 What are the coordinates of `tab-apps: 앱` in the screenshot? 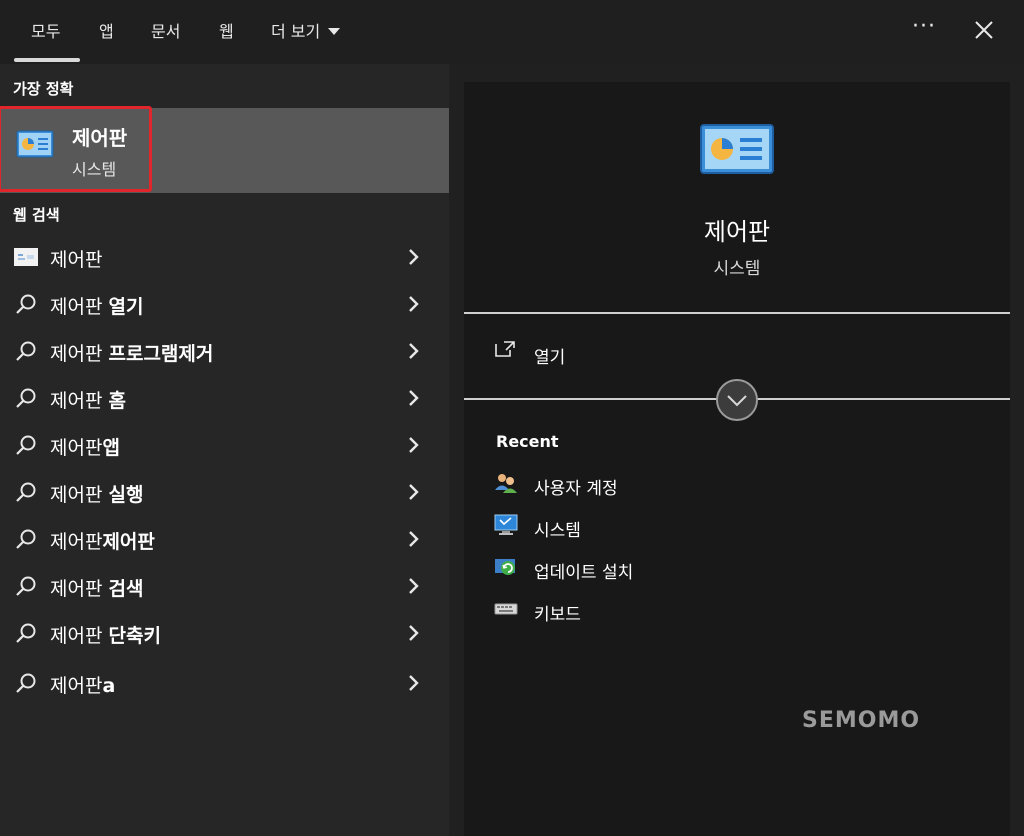 It's located at (106, 30).